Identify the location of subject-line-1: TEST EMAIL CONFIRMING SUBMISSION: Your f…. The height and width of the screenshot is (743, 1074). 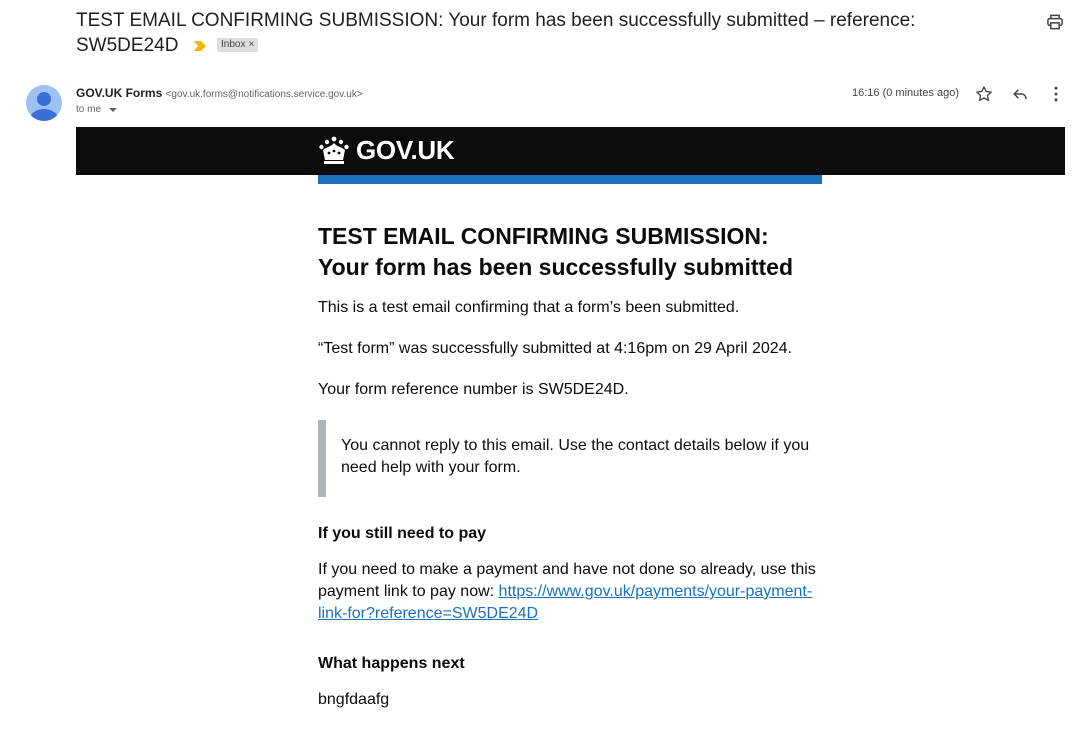
(496, 20).